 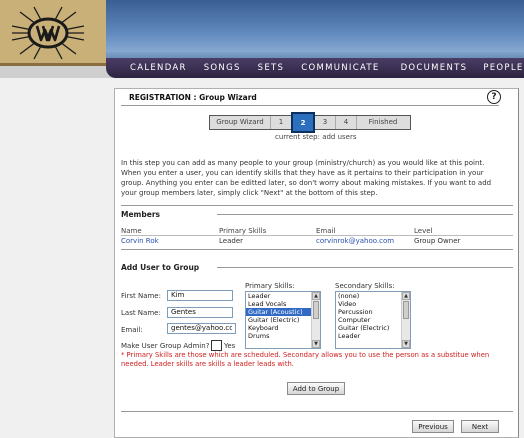 I want to click on members-col-name: Name, so click(x=131, y=231).